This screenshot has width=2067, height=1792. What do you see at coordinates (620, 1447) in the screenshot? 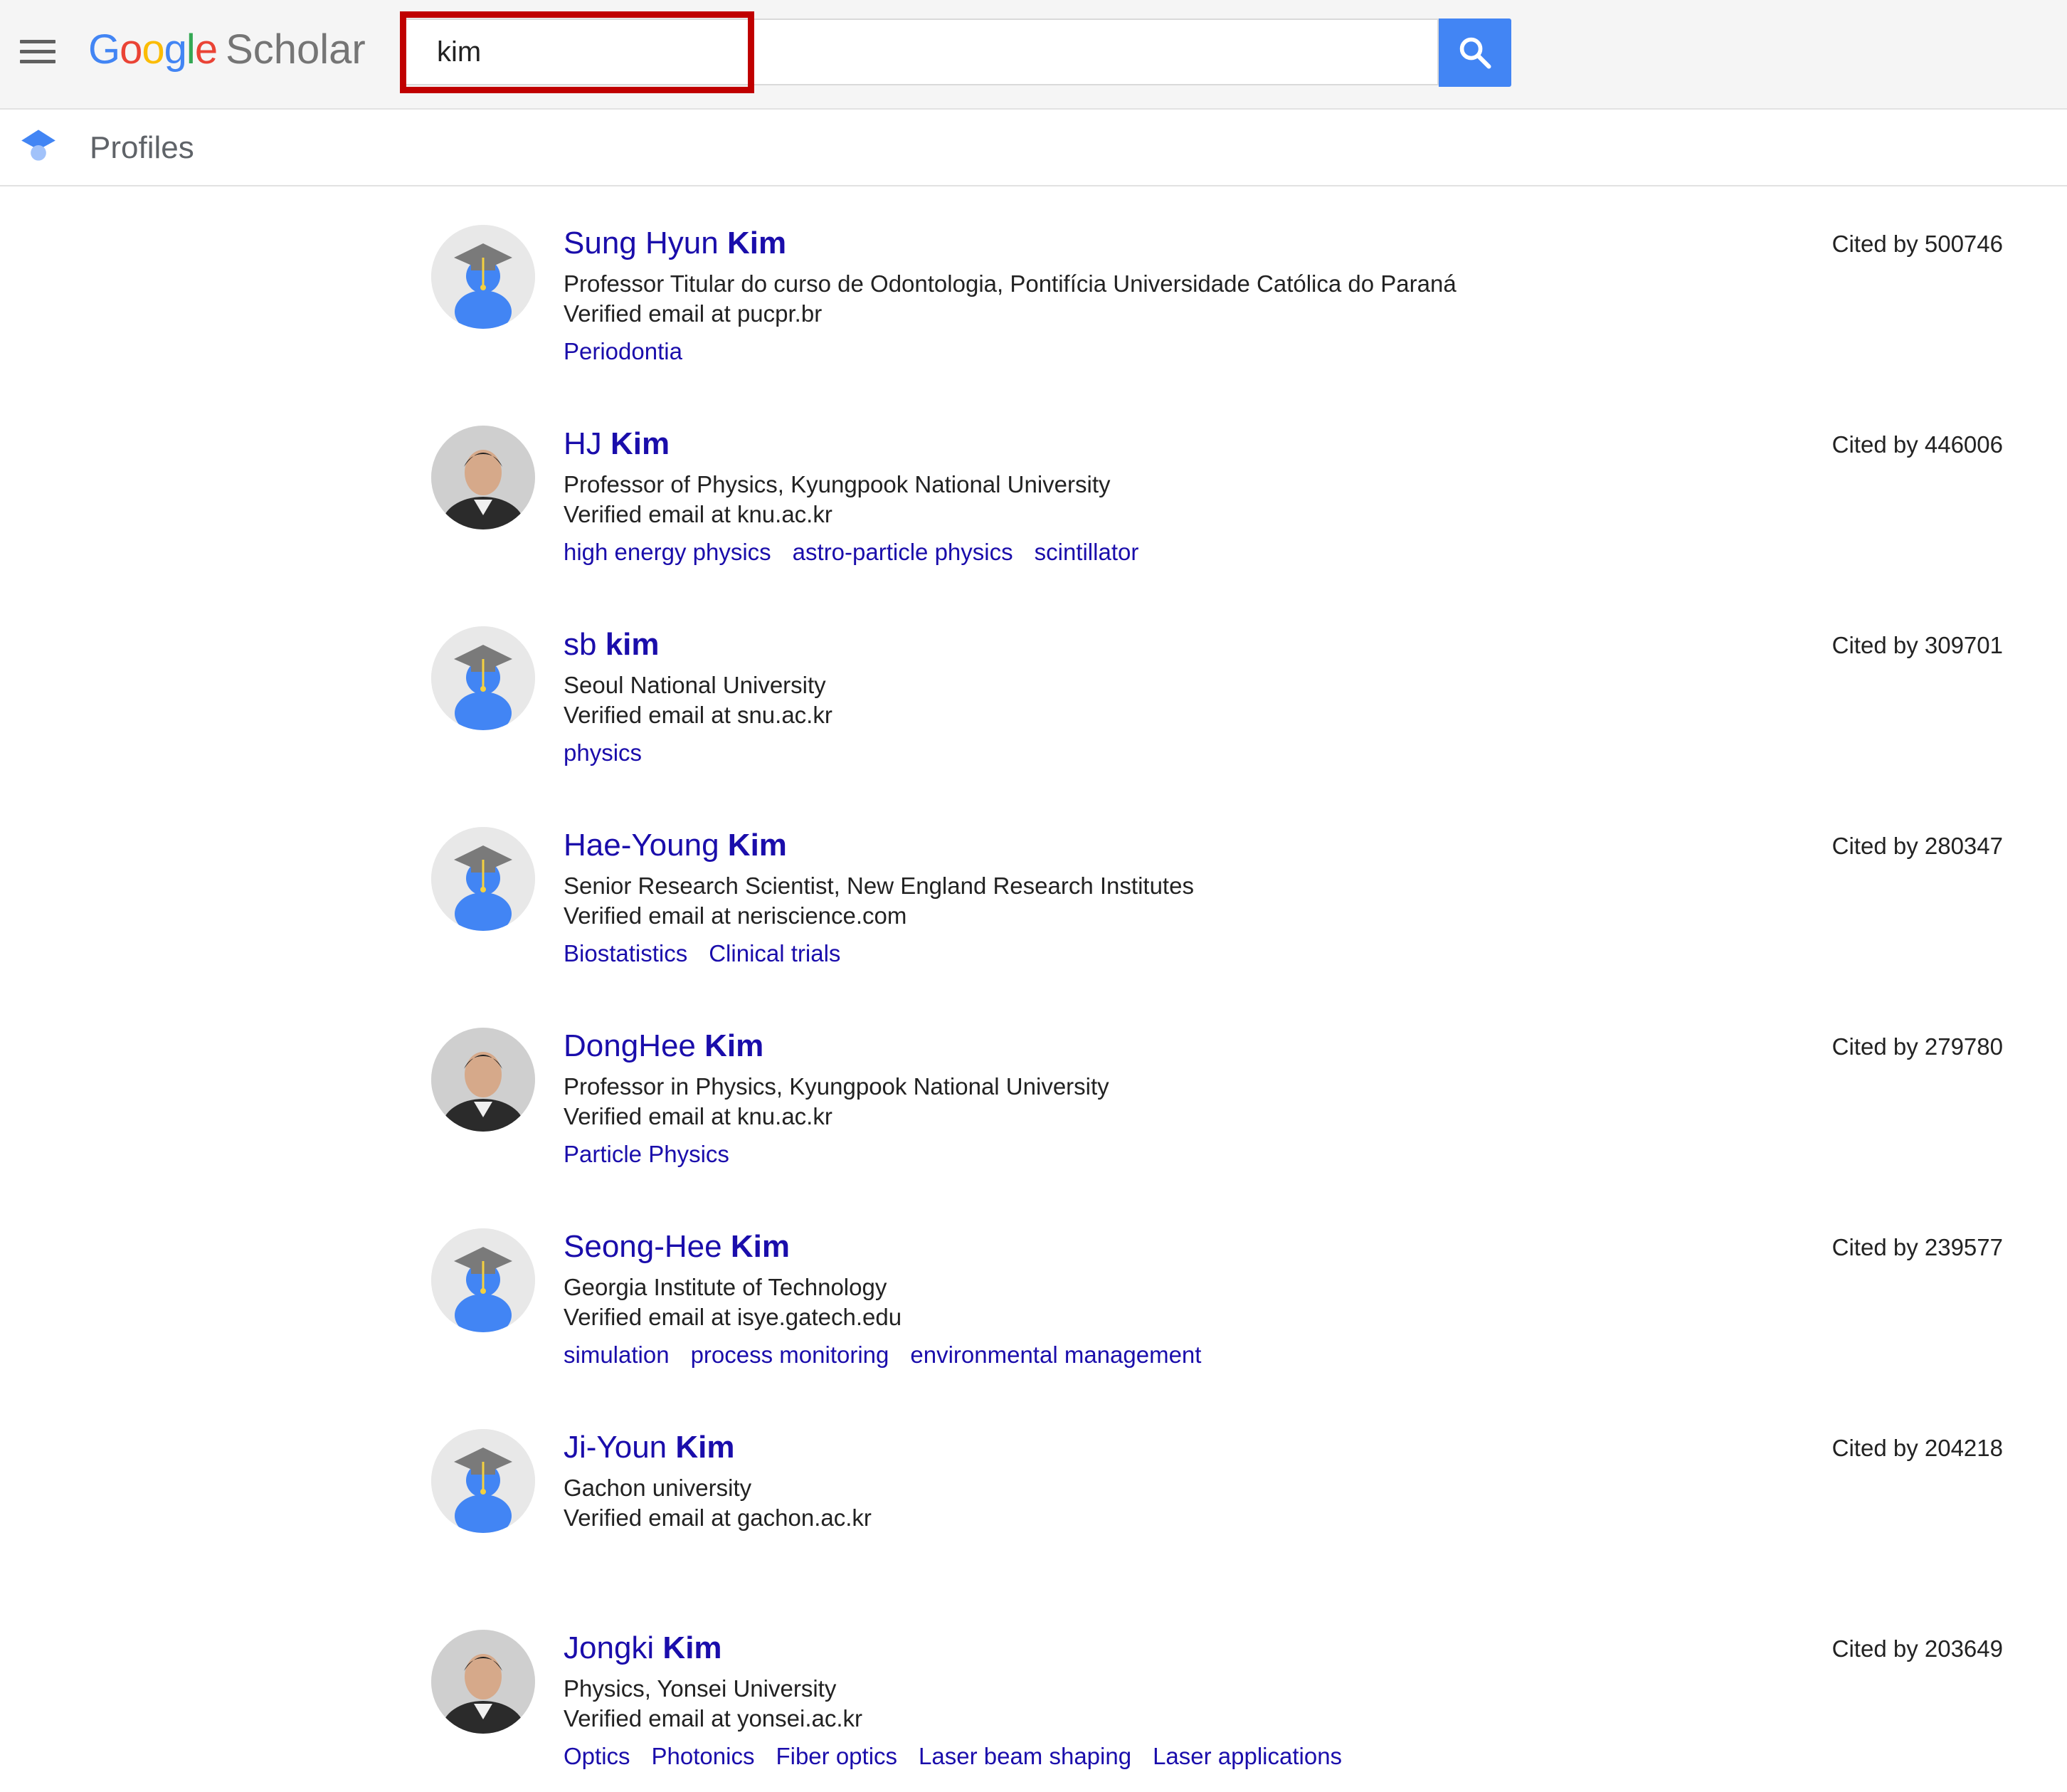
I see `profile-name-first: Ji-Youn` at bounding box center [620, 1447].